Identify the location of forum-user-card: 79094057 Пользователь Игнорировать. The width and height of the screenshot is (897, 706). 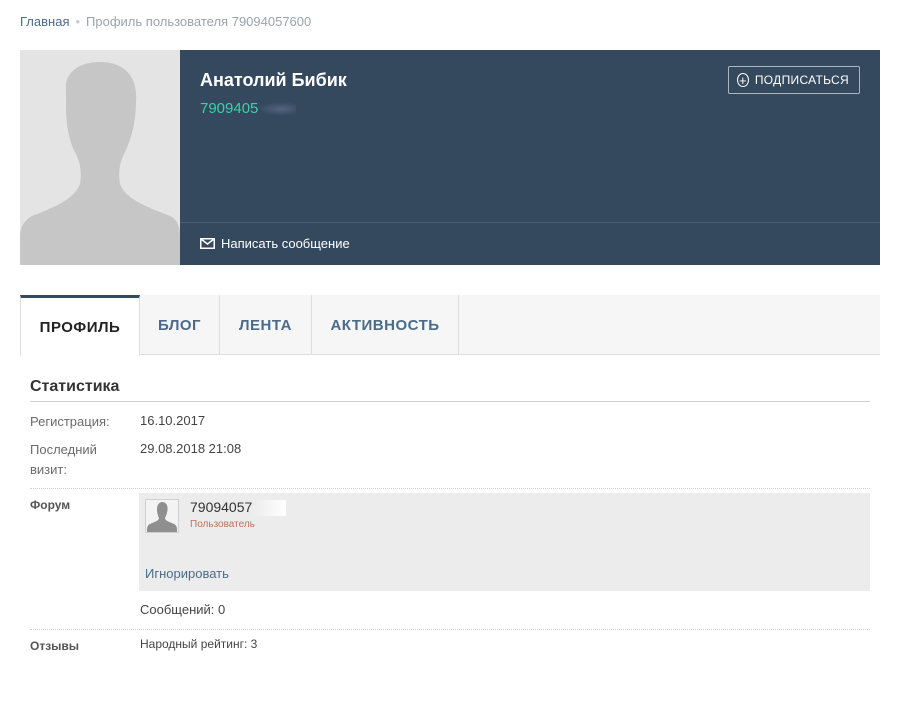
(504, 542).